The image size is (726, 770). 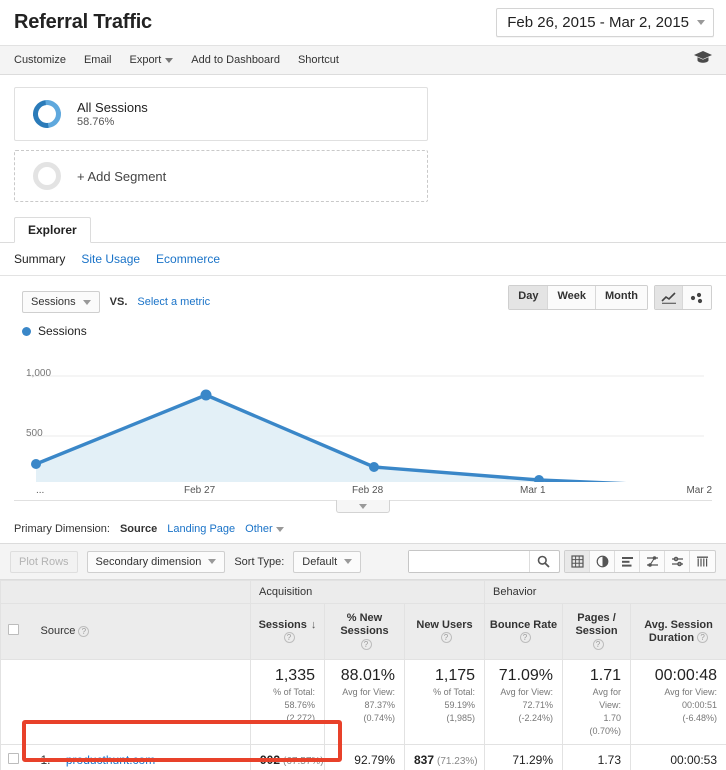 I want to click on line-chart-icon, so click(x=669, y=297).